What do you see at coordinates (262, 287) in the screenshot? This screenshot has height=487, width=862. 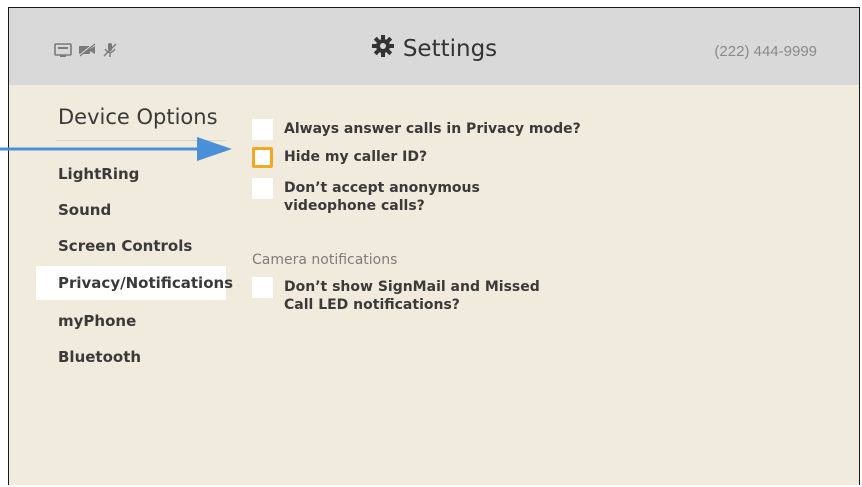 I see `led-notifications-checkbox` at bounding box center [262, 287].